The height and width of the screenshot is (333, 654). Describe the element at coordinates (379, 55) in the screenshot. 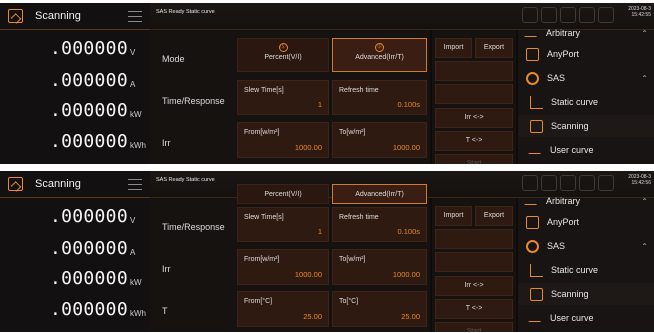

I see `mode-option-advanced: Ⓢ Advanced(Irr/T)` at that location.